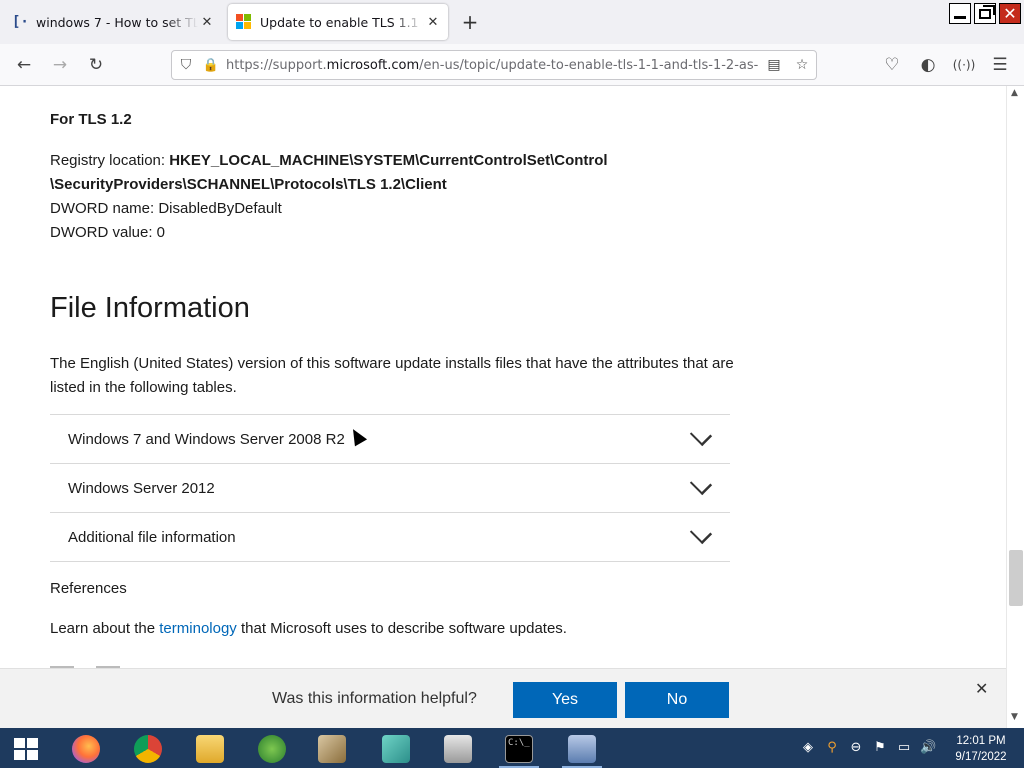  What do you see at coordinates (808, 747) in the screenshot?
I see `network-tray-icon: ◈` at bounding box center [808, 747].